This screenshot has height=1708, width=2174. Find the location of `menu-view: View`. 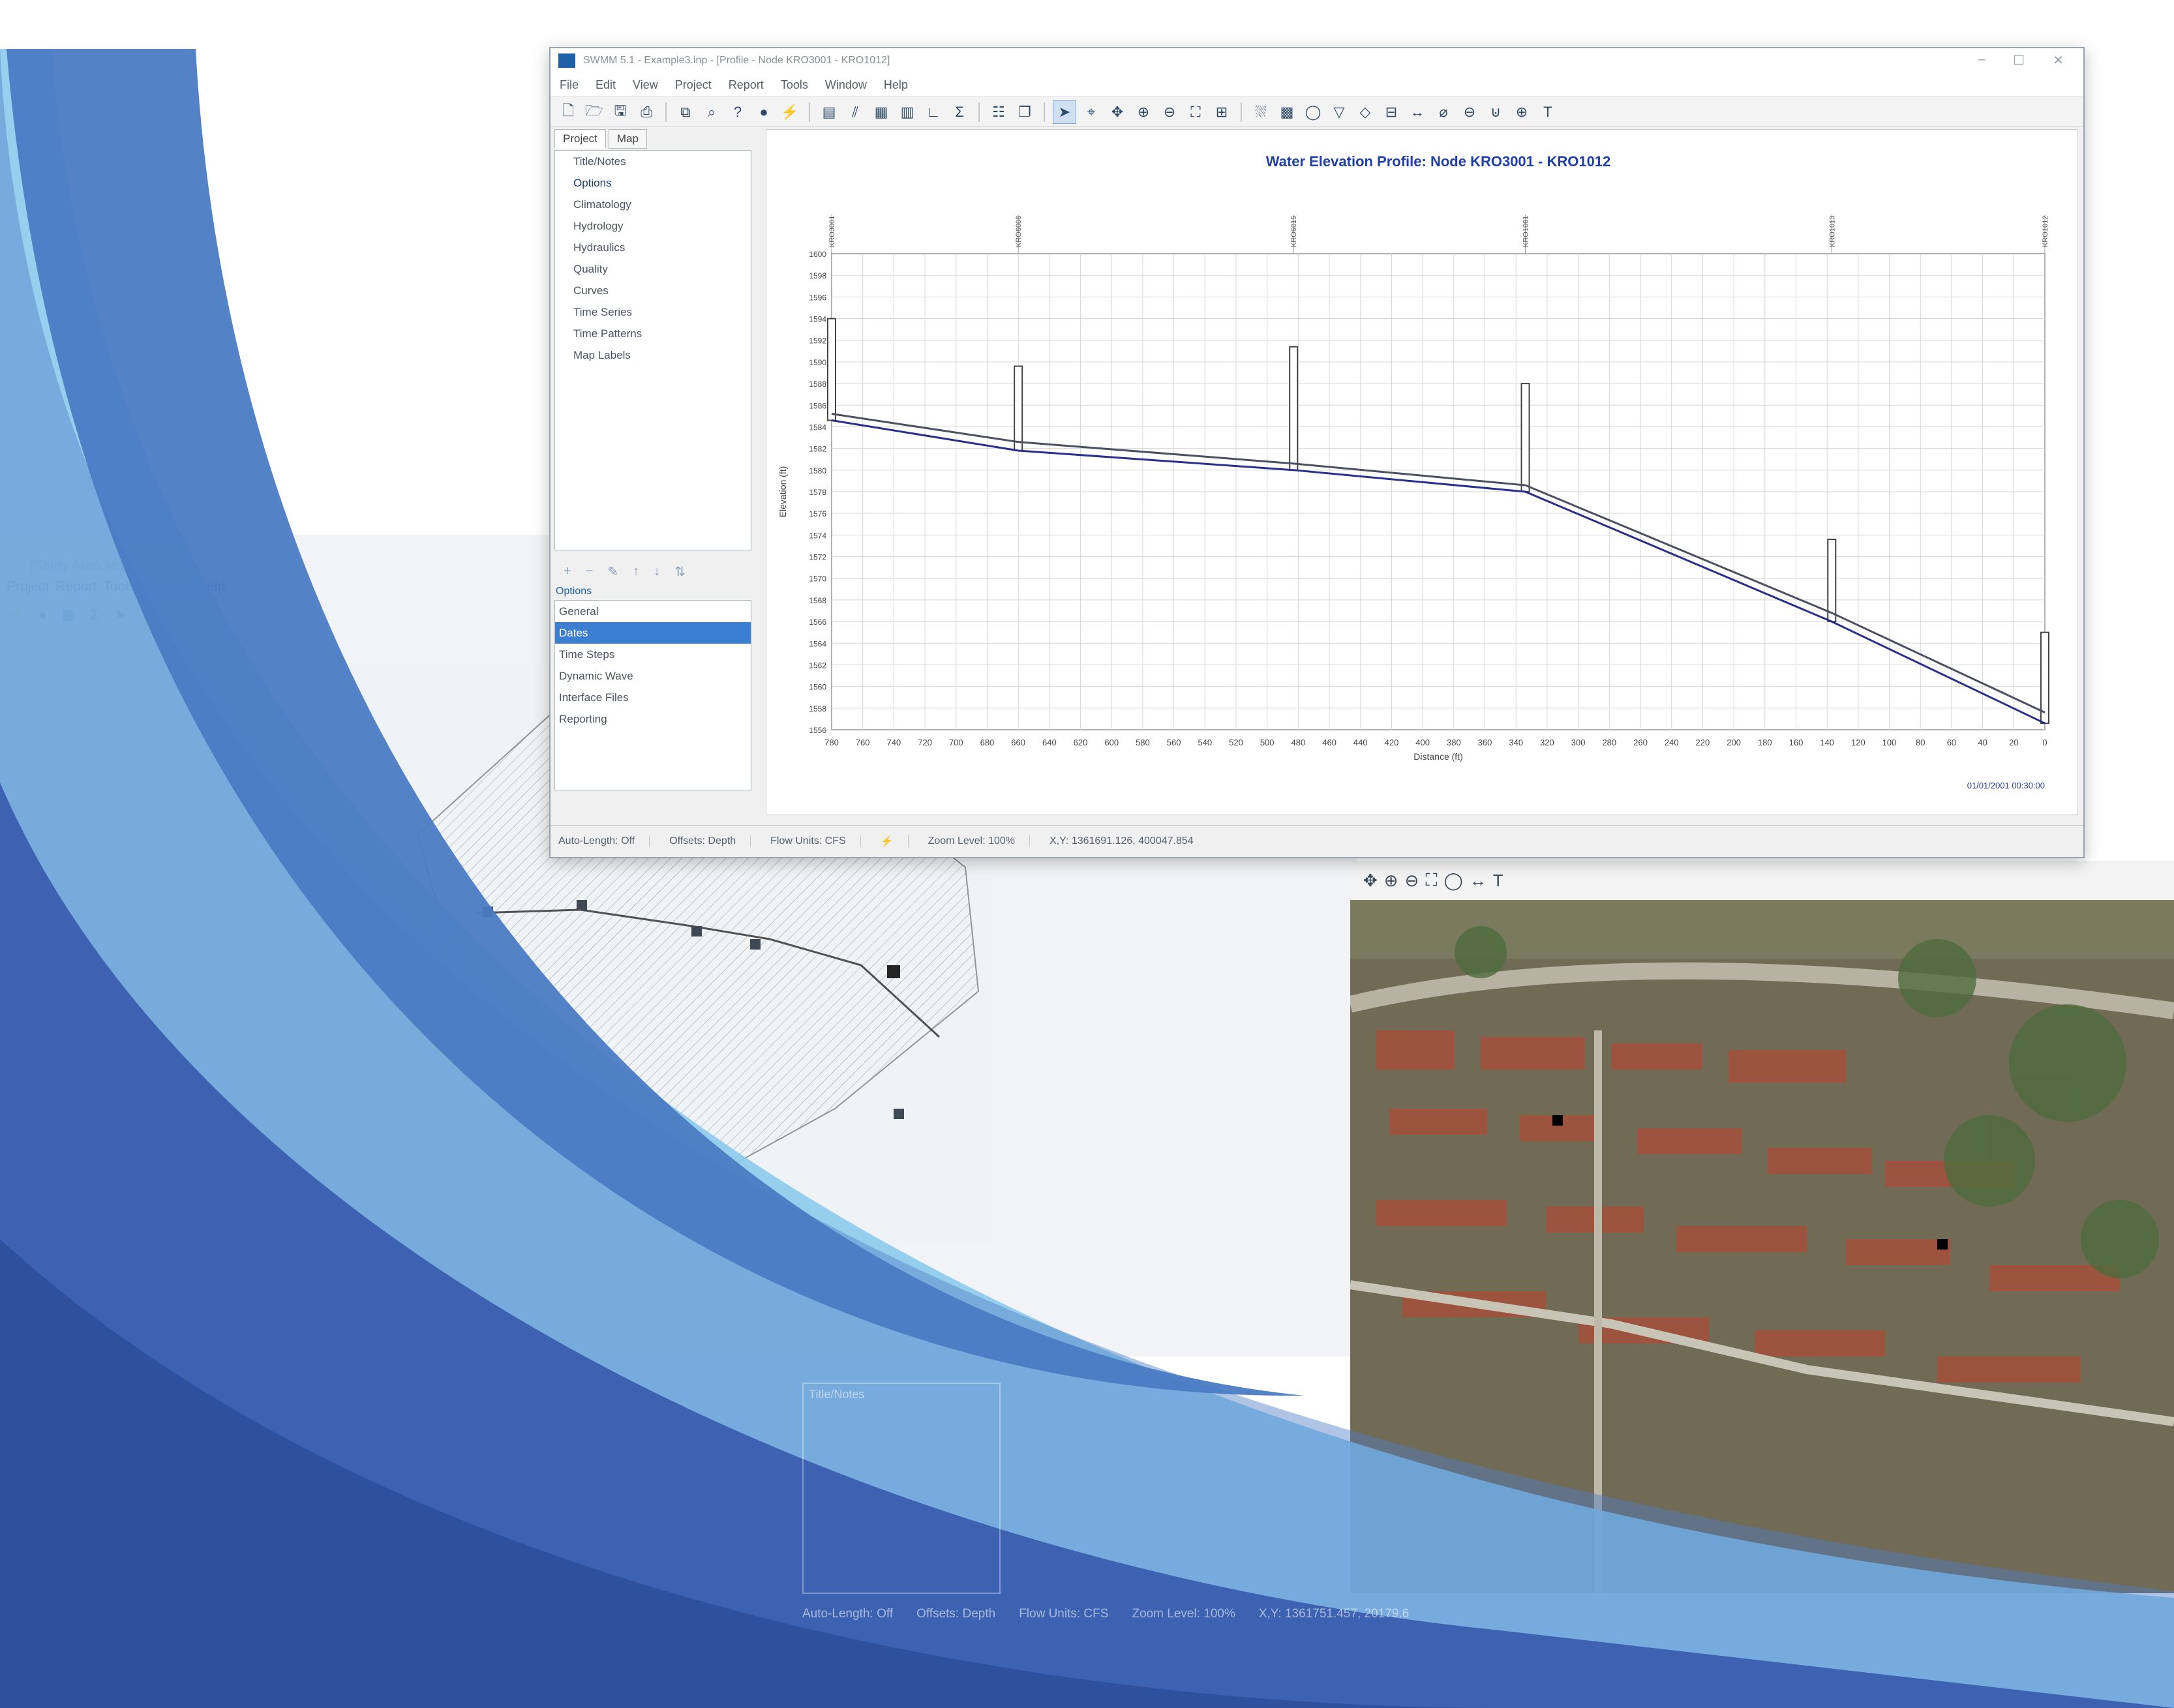

menu-view: View is located at coordinates (645, 85).